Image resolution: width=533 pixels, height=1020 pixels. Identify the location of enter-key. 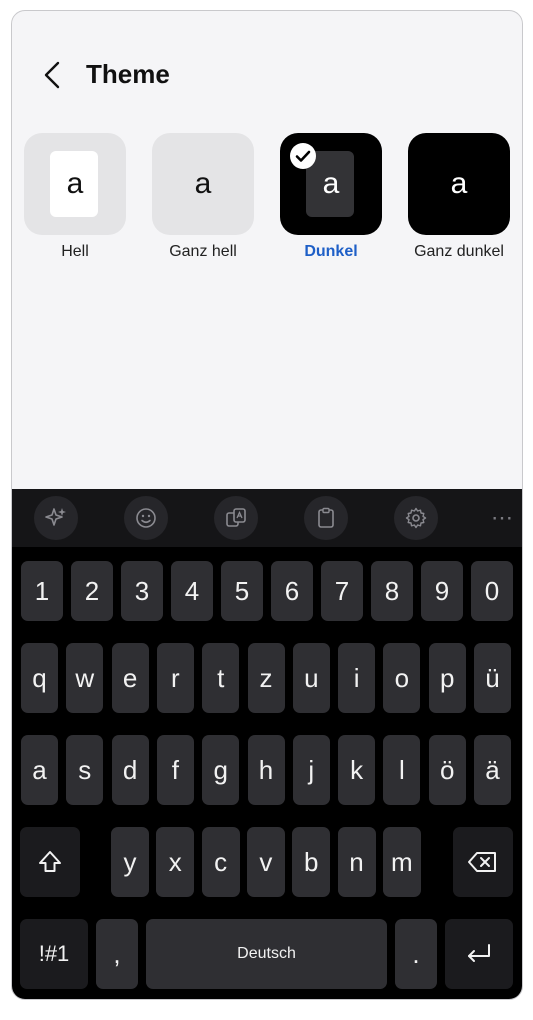
(479, 954).